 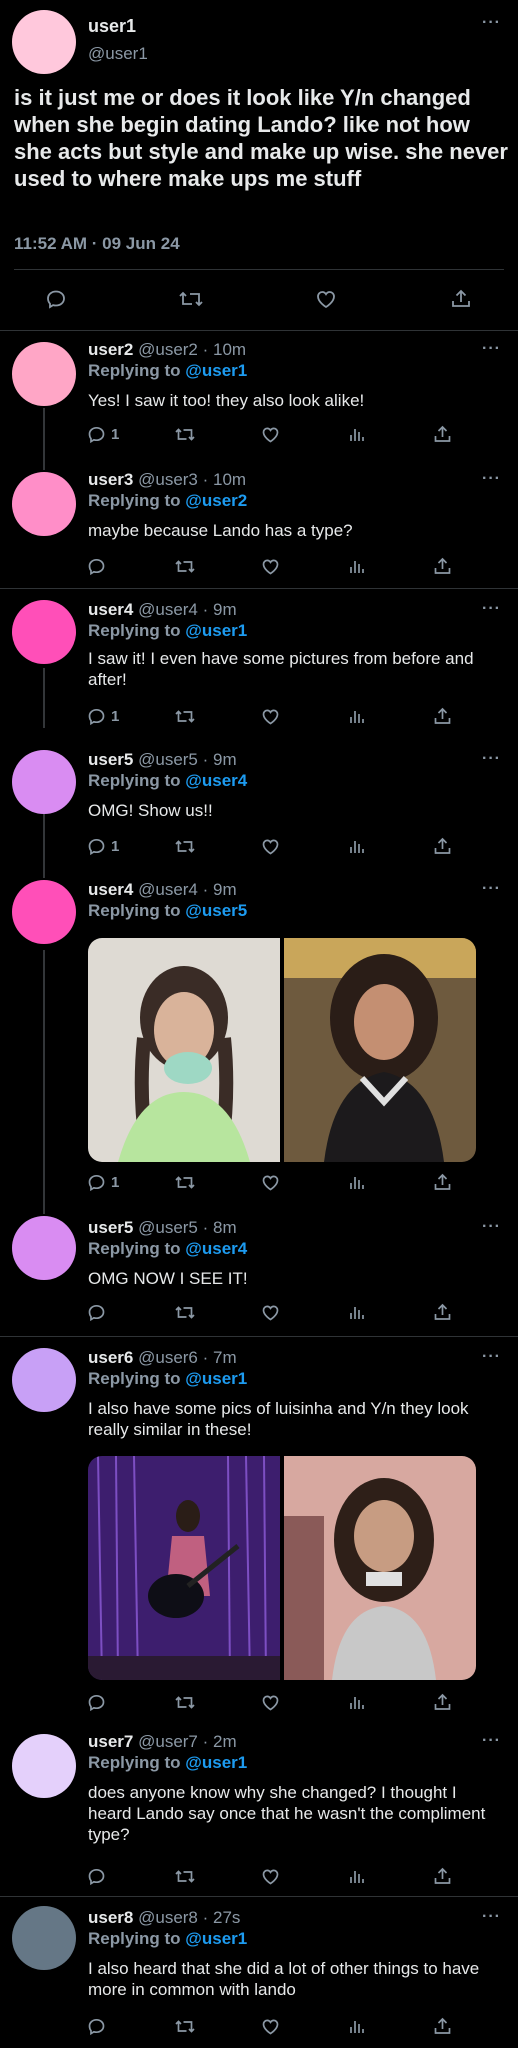 What do you see at coordinates (167, 350) in the screenshot?
I see `reply-author: user2 @user2 · 10m` at bounding box center [167, 350].